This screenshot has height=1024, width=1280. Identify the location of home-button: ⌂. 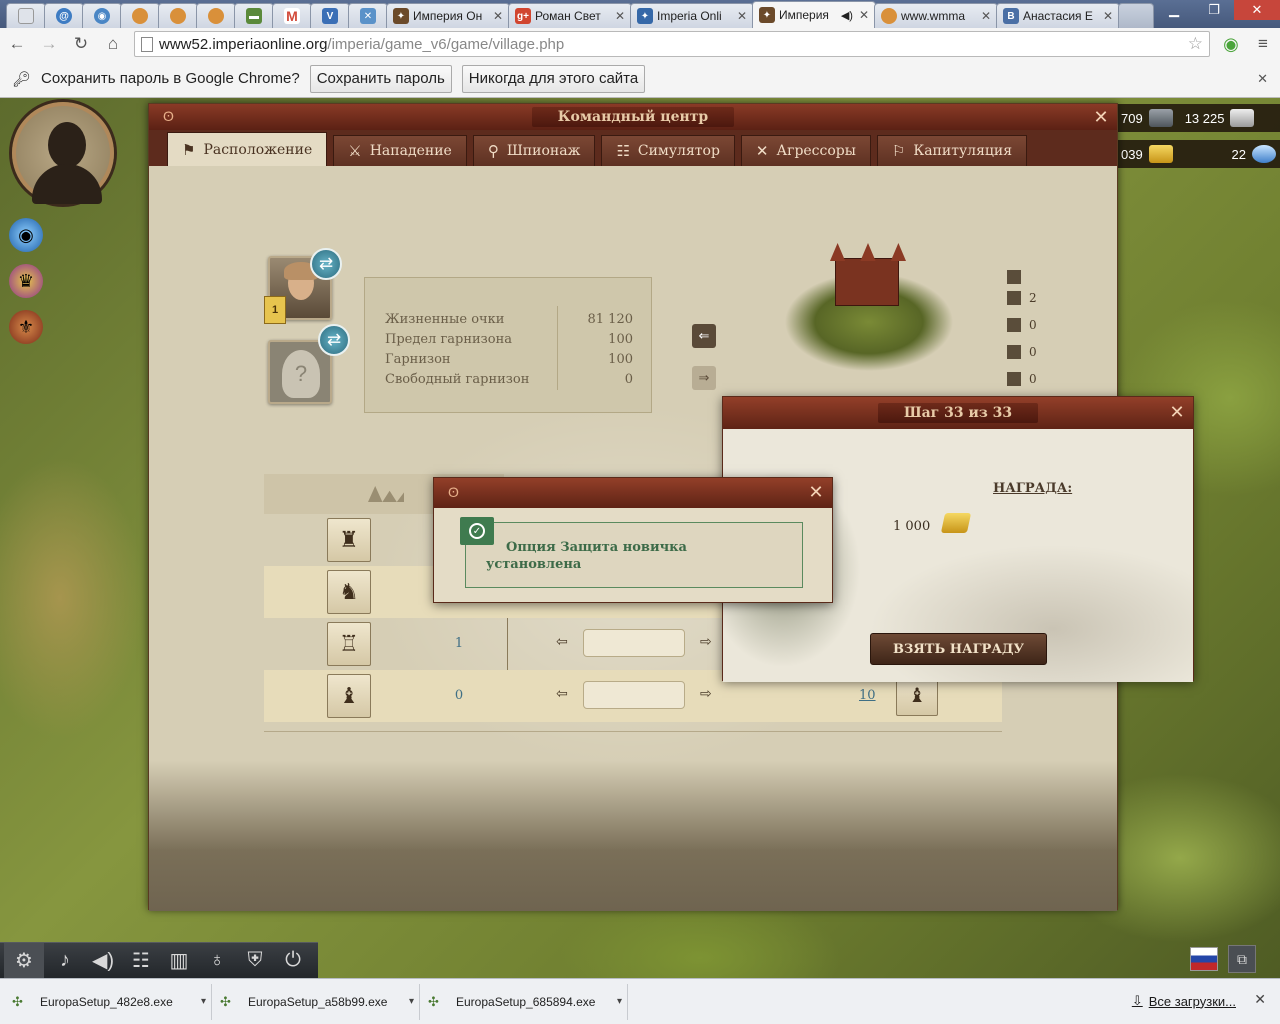
(113, 44).